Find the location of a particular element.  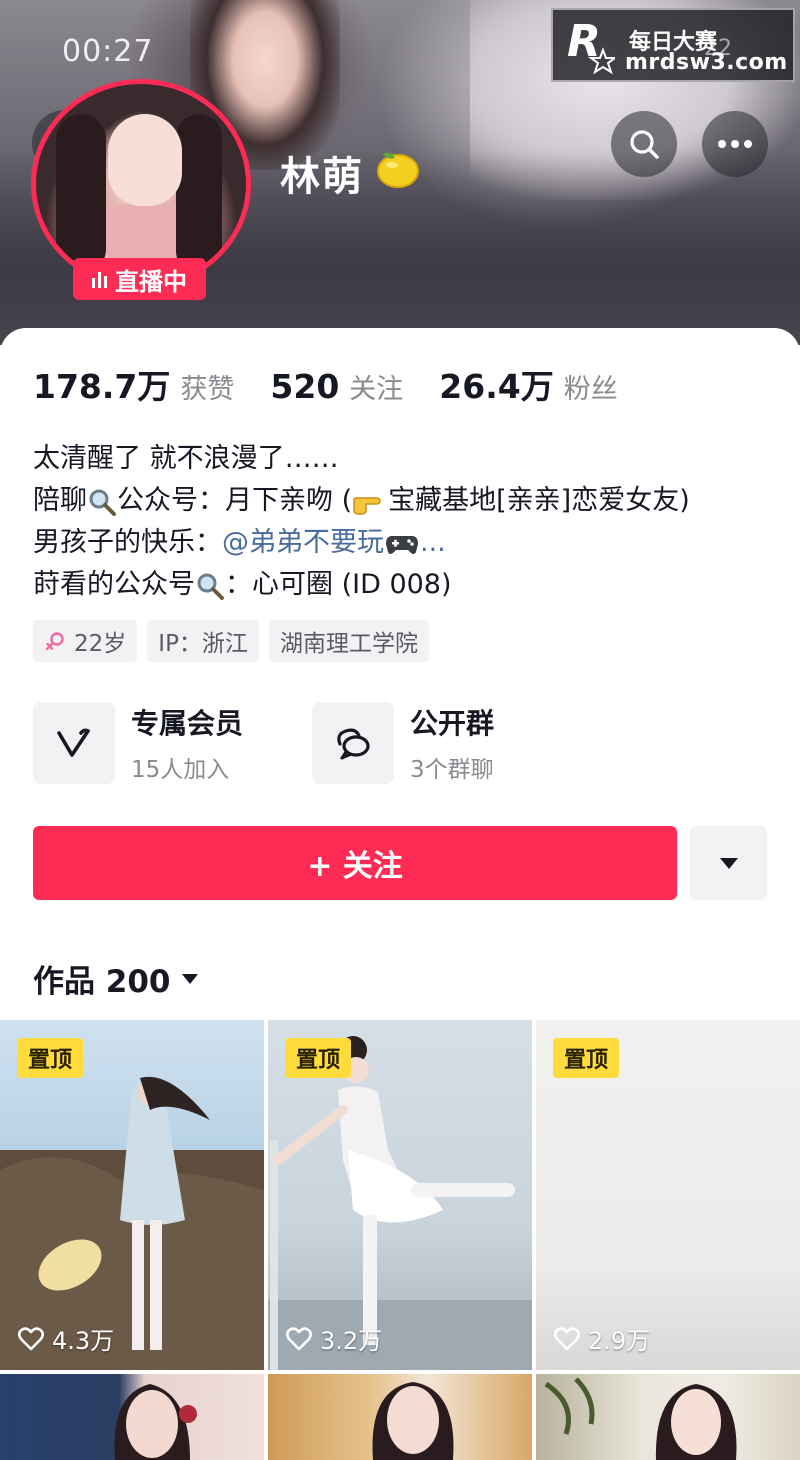

female-icon is located at coordinates (54, 641).